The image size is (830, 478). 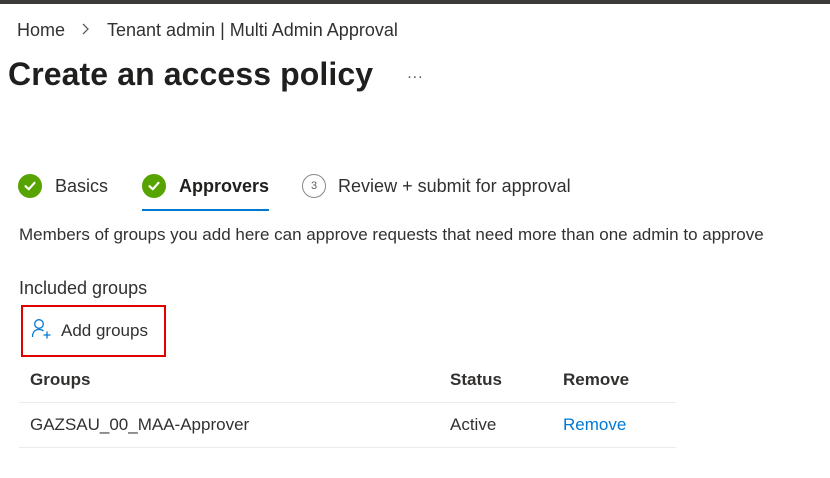 I want to click on step-number-badge: 3, so click(x=314, y=186).